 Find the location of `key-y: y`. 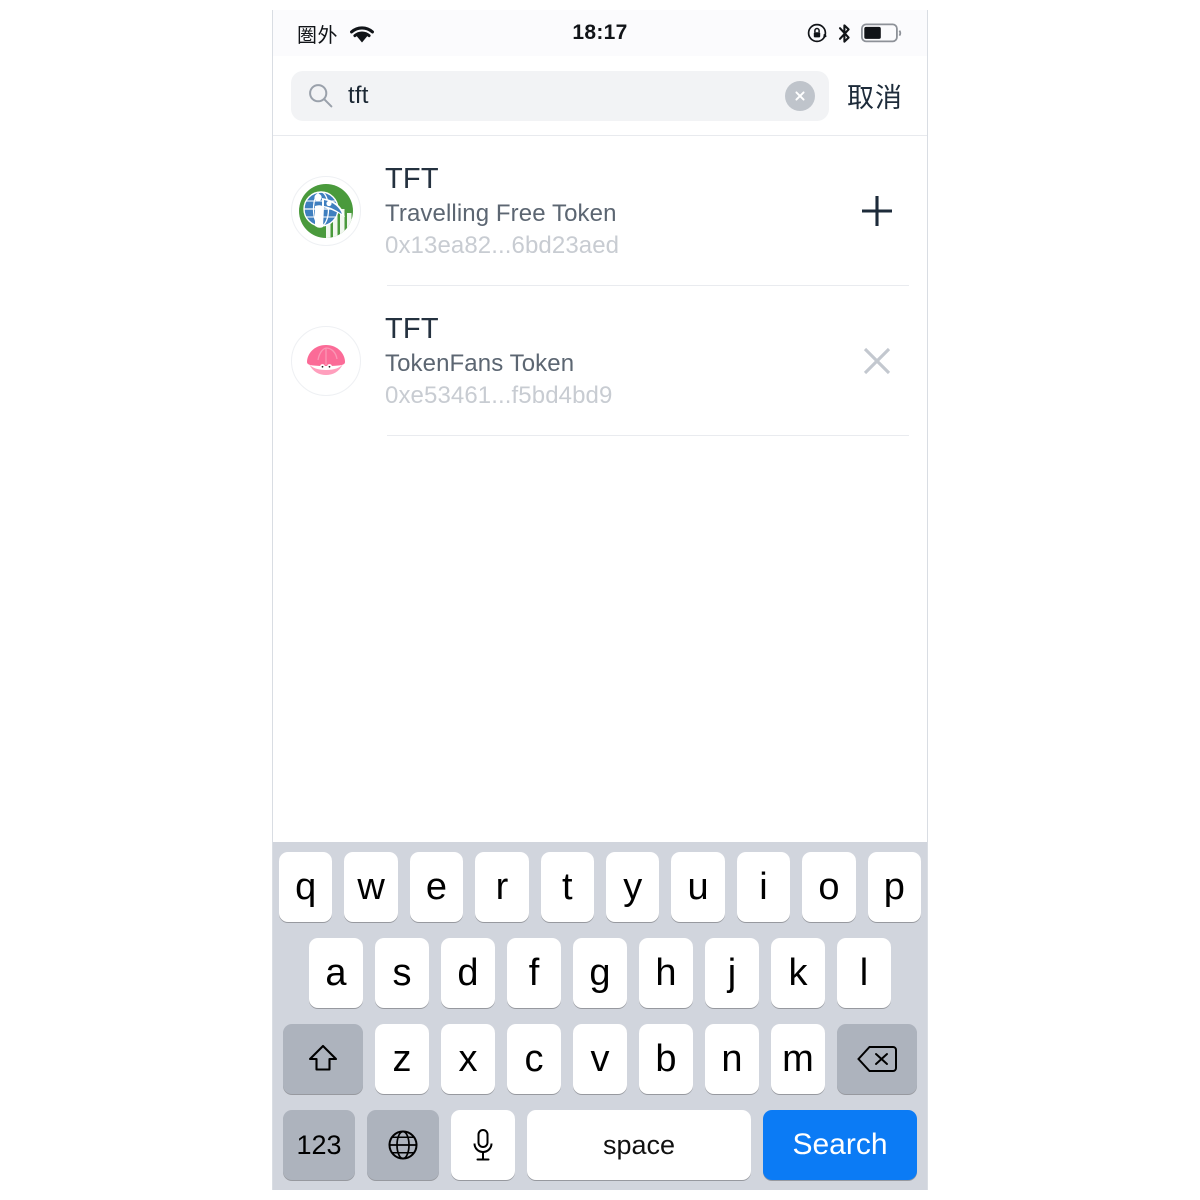

key-y: y is located at coordinates (633, 887).